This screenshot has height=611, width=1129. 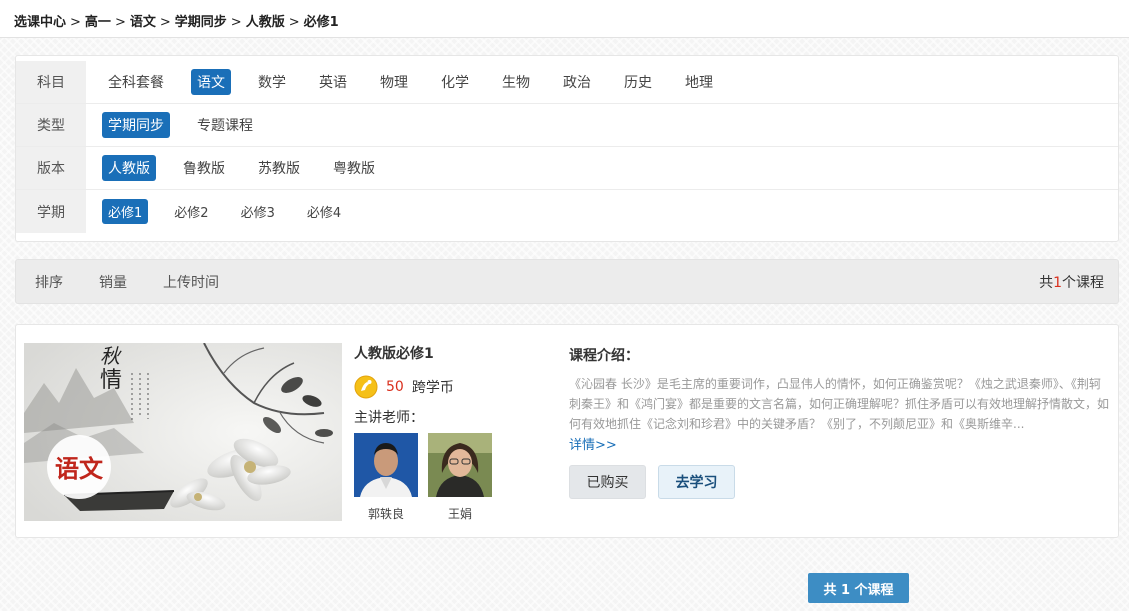 What do you see at coordinates (51, 125) in the screenshot?
I see `filter-label-type: 类型` at bounding box center [51, 125].